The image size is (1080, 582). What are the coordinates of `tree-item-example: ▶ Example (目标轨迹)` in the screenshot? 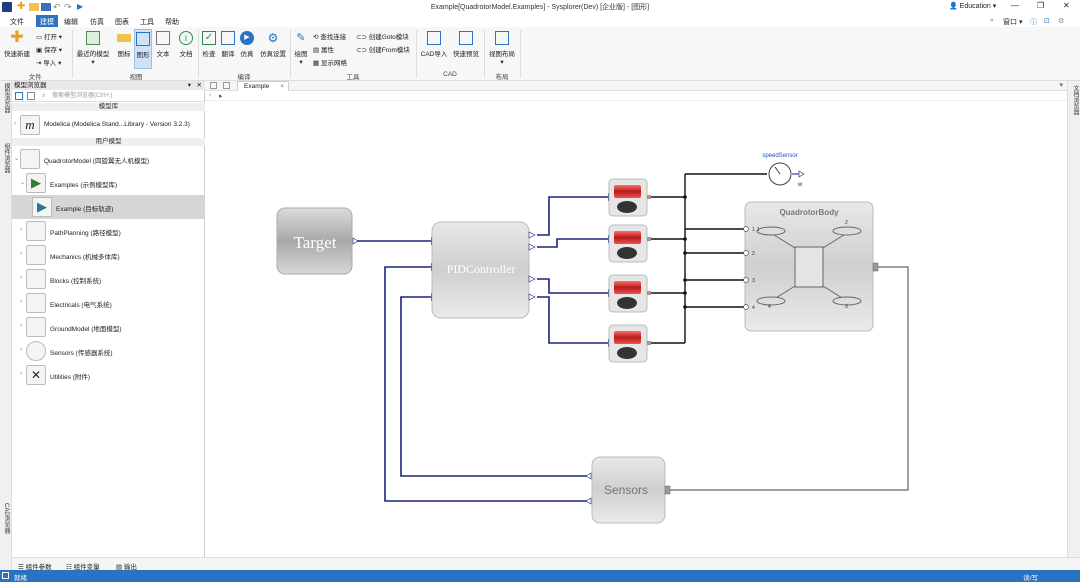 It's located at (108, 207).